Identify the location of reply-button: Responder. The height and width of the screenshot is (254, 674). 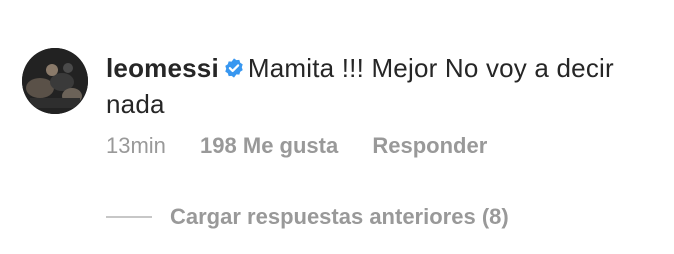
(429, 145).